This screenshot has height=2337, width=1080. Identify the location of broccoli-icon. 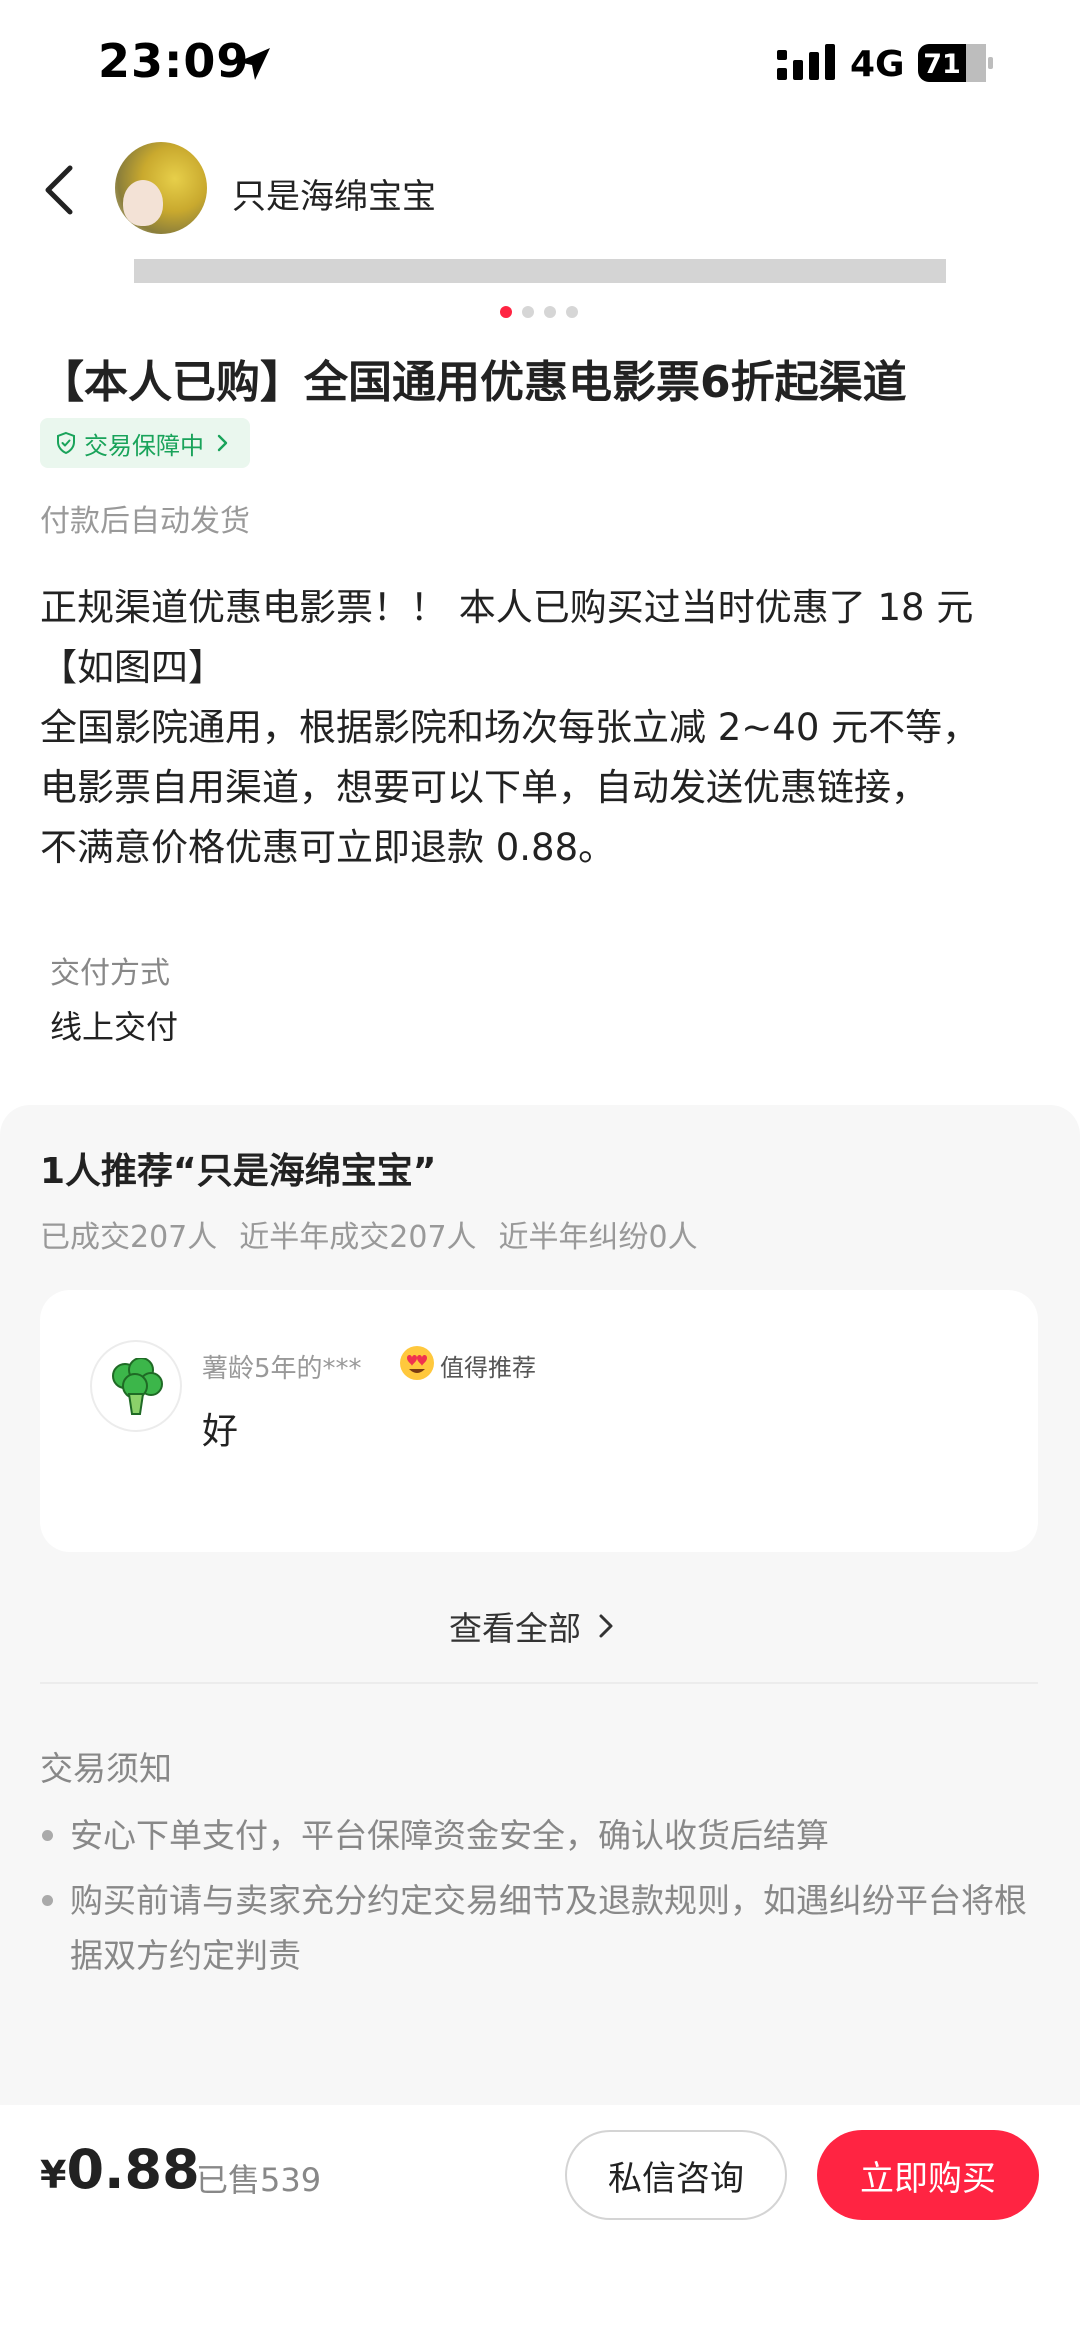
(137, 1386).